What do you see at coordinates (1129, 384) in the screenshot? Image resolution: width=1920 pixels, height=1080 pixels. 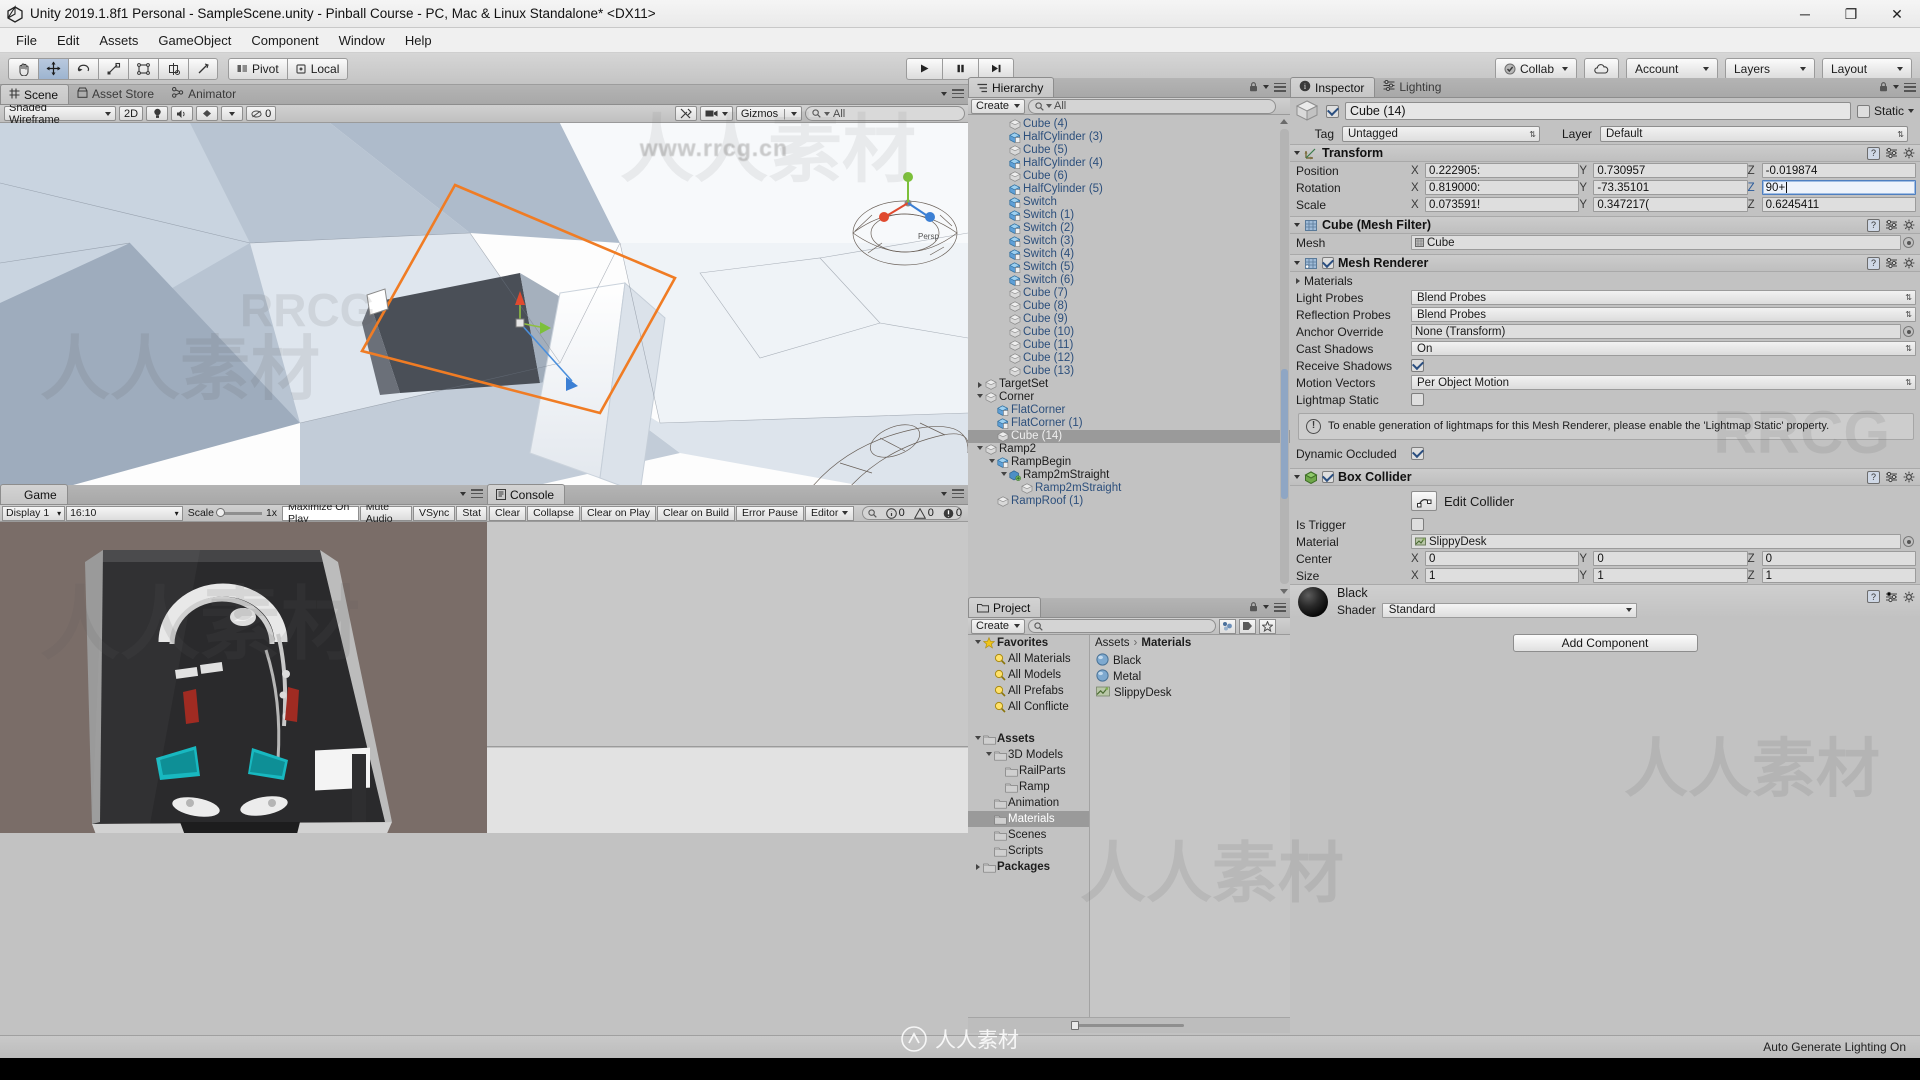 I see `hierarchy-item: TargetSet` at bounding box center [1129, 384].